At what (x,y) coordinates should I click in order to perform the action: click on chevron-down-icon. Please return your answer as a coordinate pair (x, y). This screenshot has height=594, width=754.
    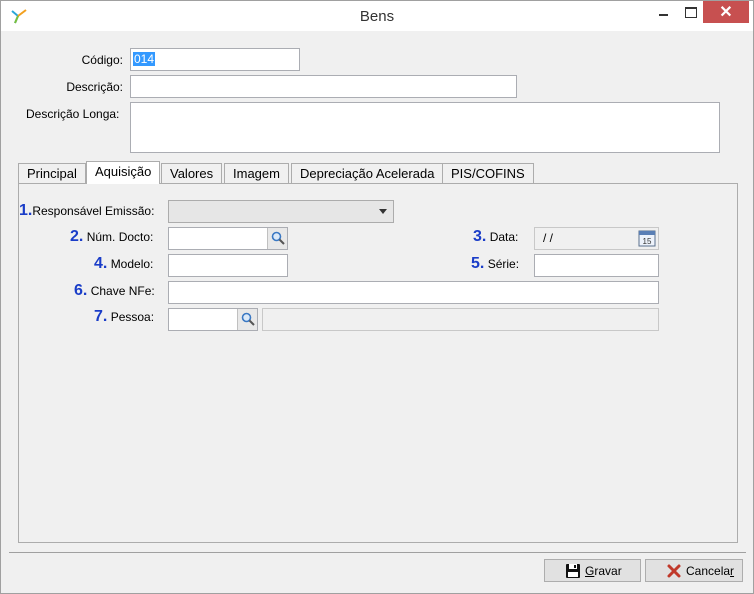
    Looking at the image, I should click on (383, 211).